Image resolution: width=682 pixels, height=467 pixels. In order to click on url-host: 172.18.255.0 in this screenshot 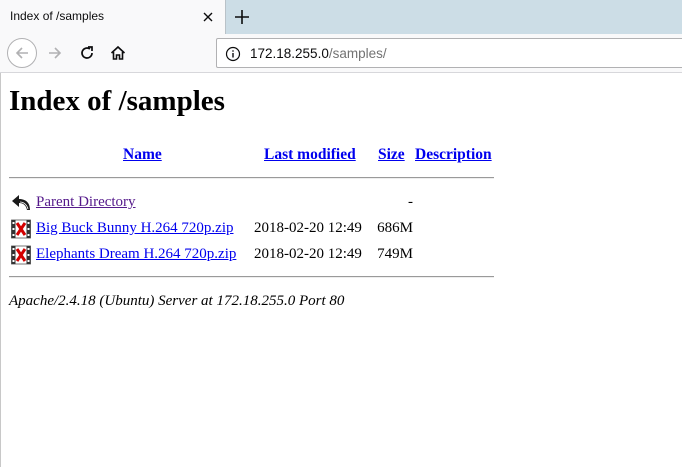, I will do `click(289, 53)`.